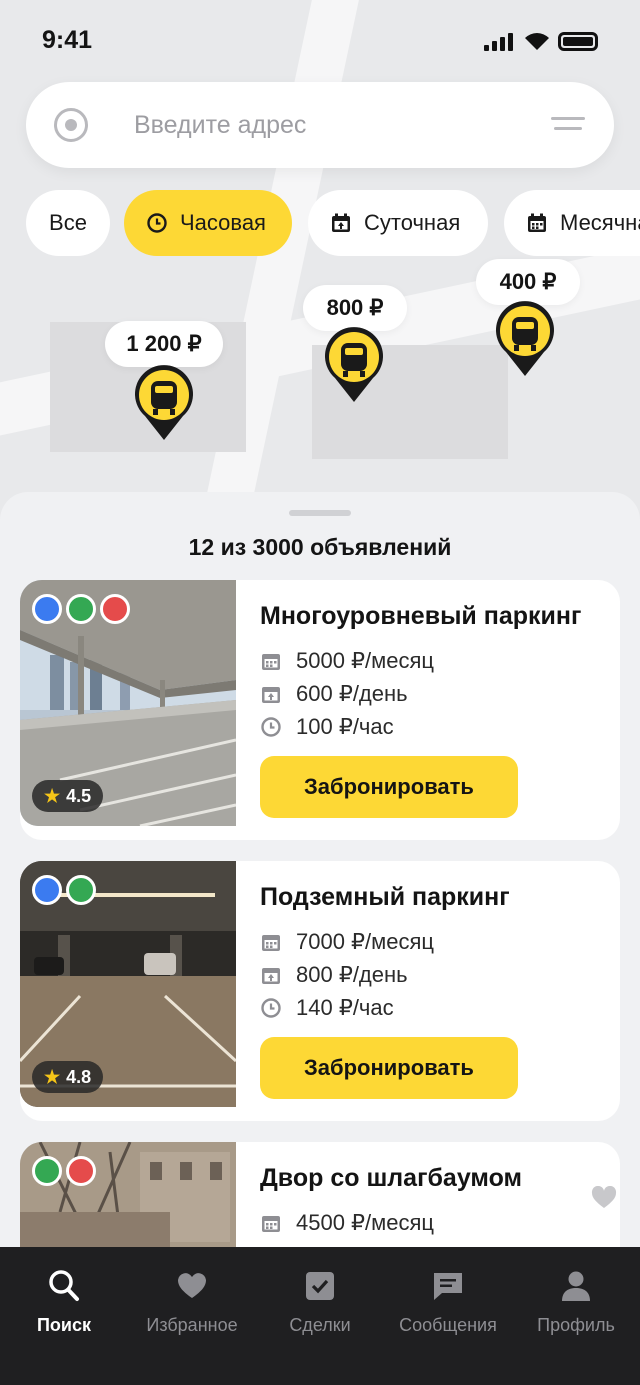  Describe the element at coordinates (528, 282) in the screenshot. I see `map-price-tag: 400 ₽` at that location.